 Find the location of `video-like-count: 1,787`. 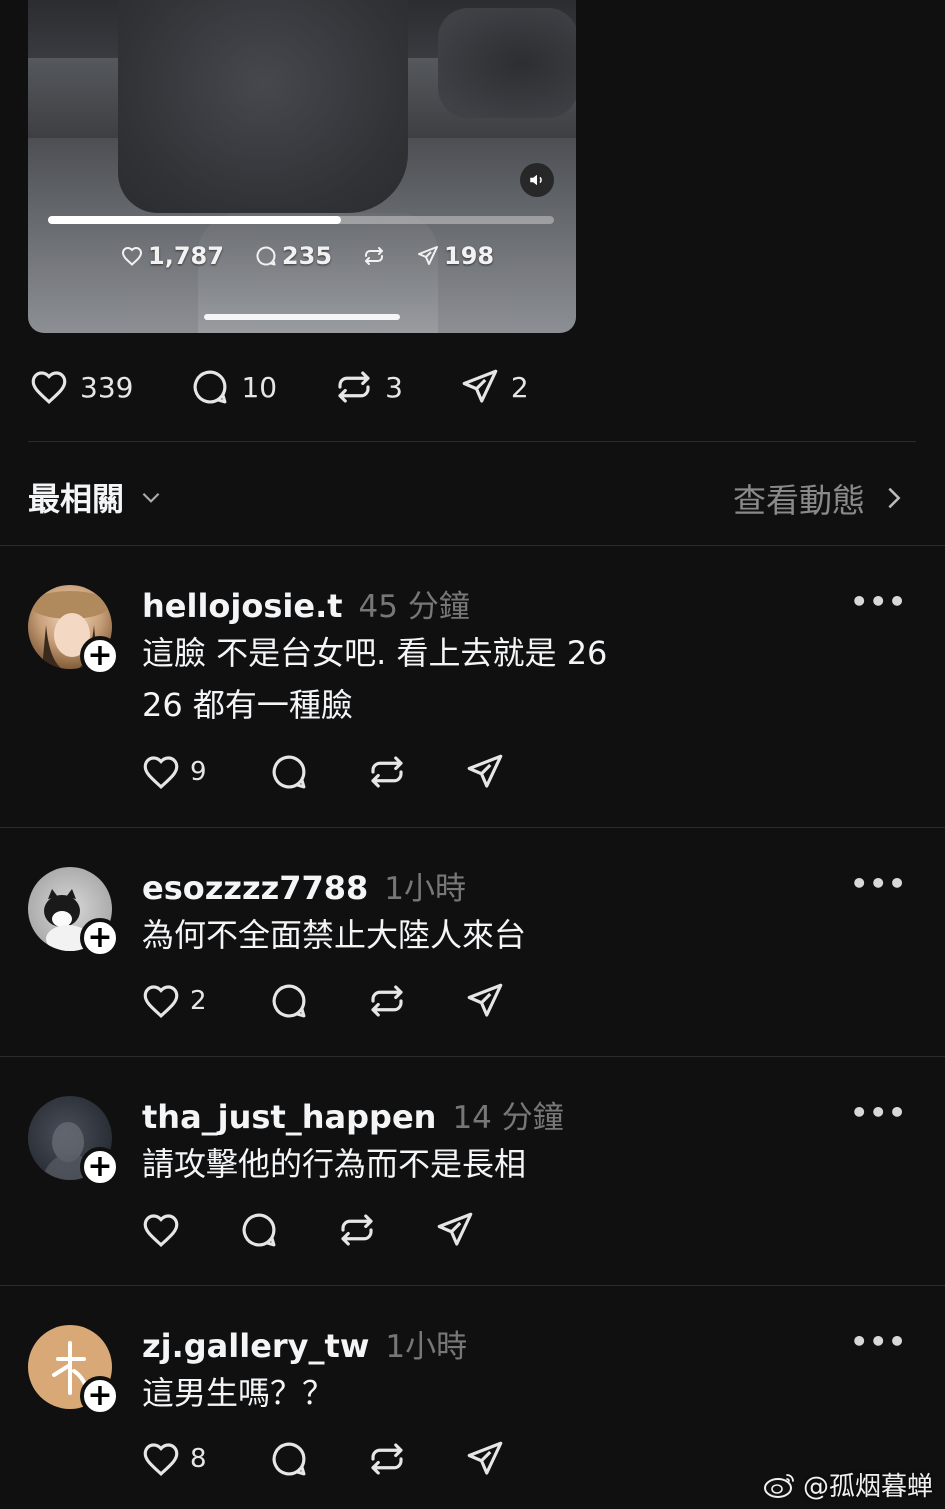

video-like-count: 1,787 is located at coordinates (186, 256).